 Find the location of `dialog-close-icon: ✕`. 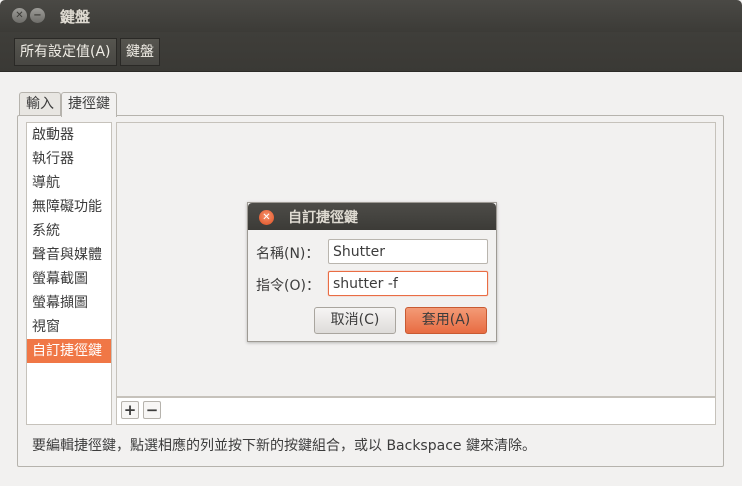

dialog-close-icon: ✕ is located at coordinates (266, 217).